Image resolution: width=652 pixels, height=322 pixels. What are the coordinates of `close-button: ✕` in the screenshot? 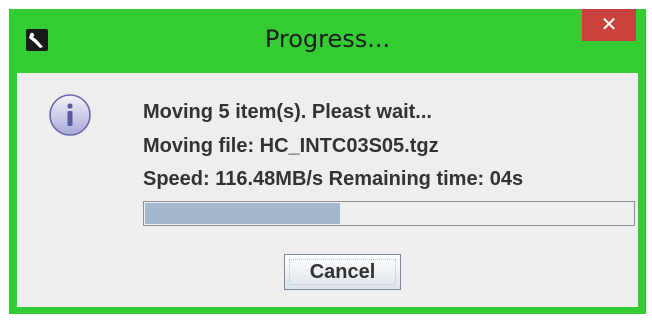 It's located at (609, 25).